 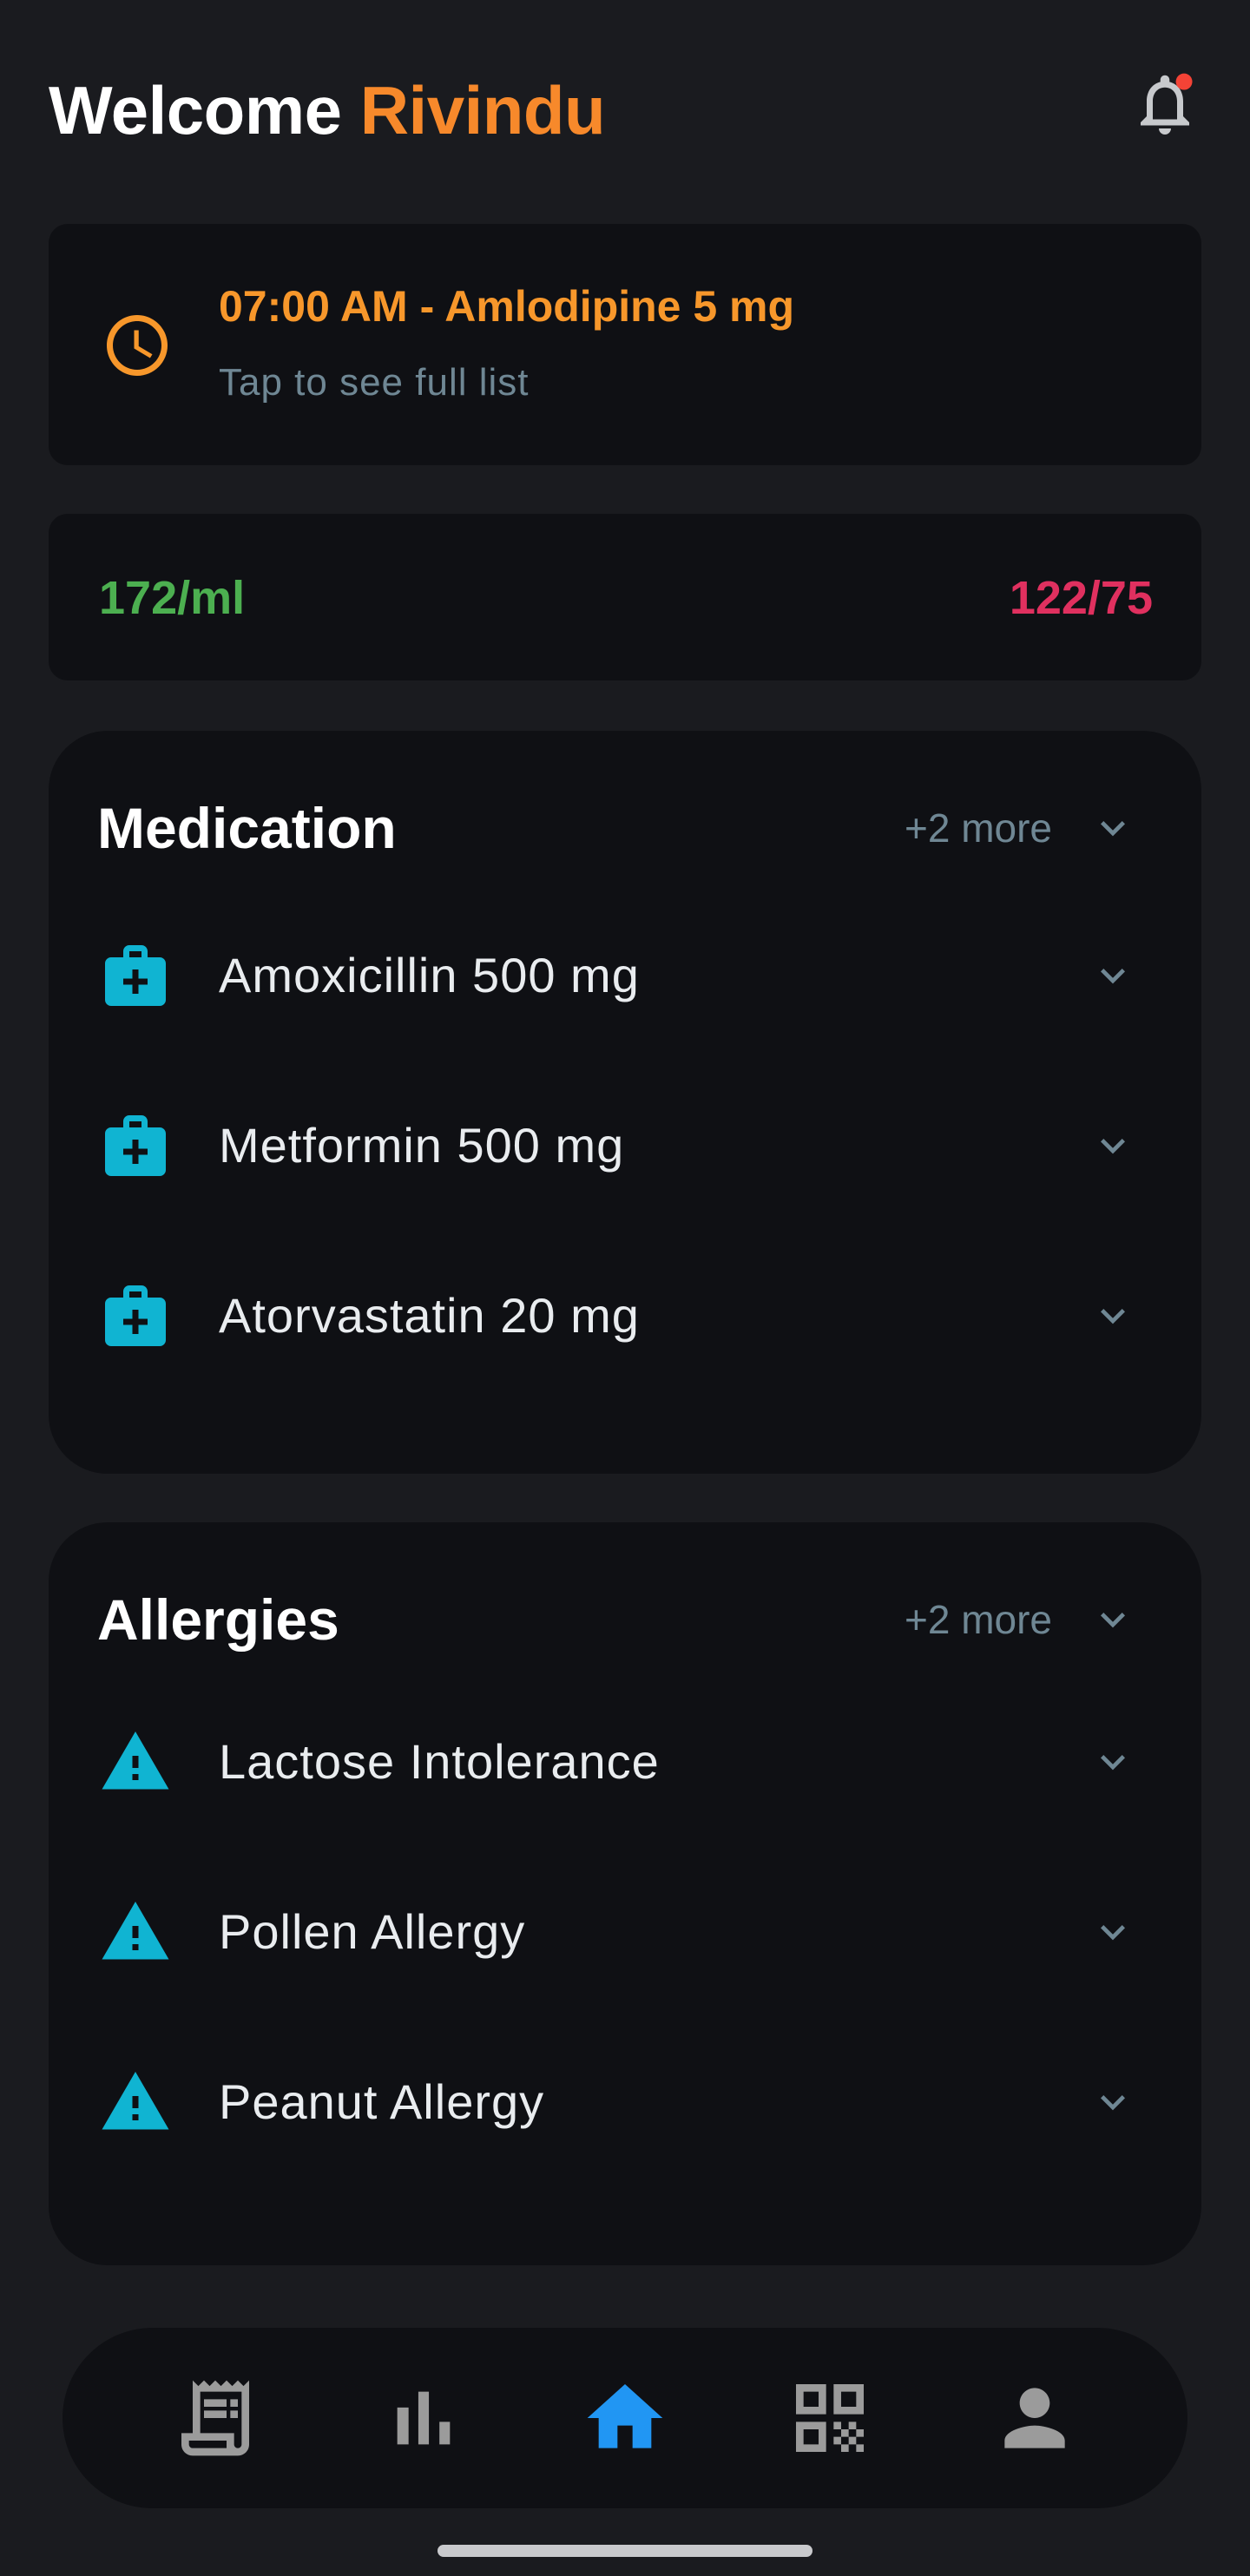 I want to click on reminder-subtitle: Tap to see full list, so click(x=374, y=382).